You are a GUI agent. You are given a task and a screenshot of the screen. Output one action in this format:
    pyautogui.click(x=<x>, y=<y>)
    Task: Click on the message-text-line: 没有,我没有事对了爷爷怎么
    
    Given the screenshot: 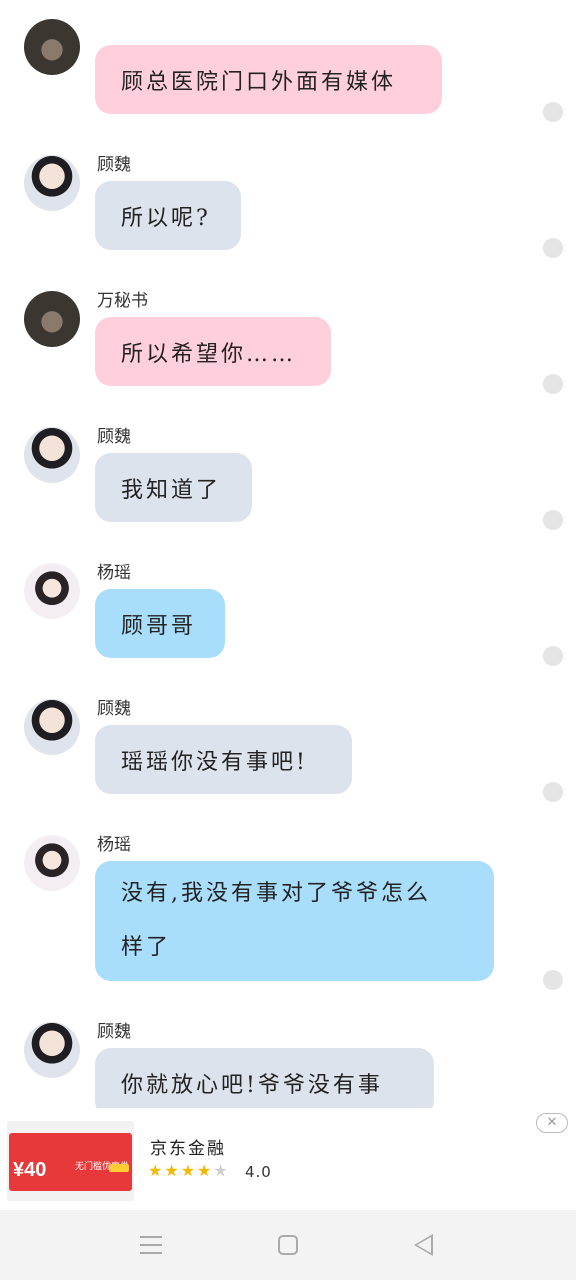 What is the action you would take?
    pyautogui.click(x=276, y=893)
    